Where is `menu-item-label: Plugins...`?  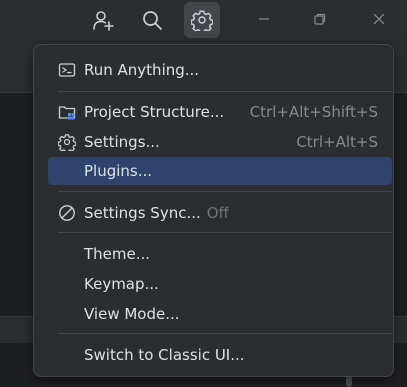 menu-item-label: Plugins... is located at coordinates (118, 171).